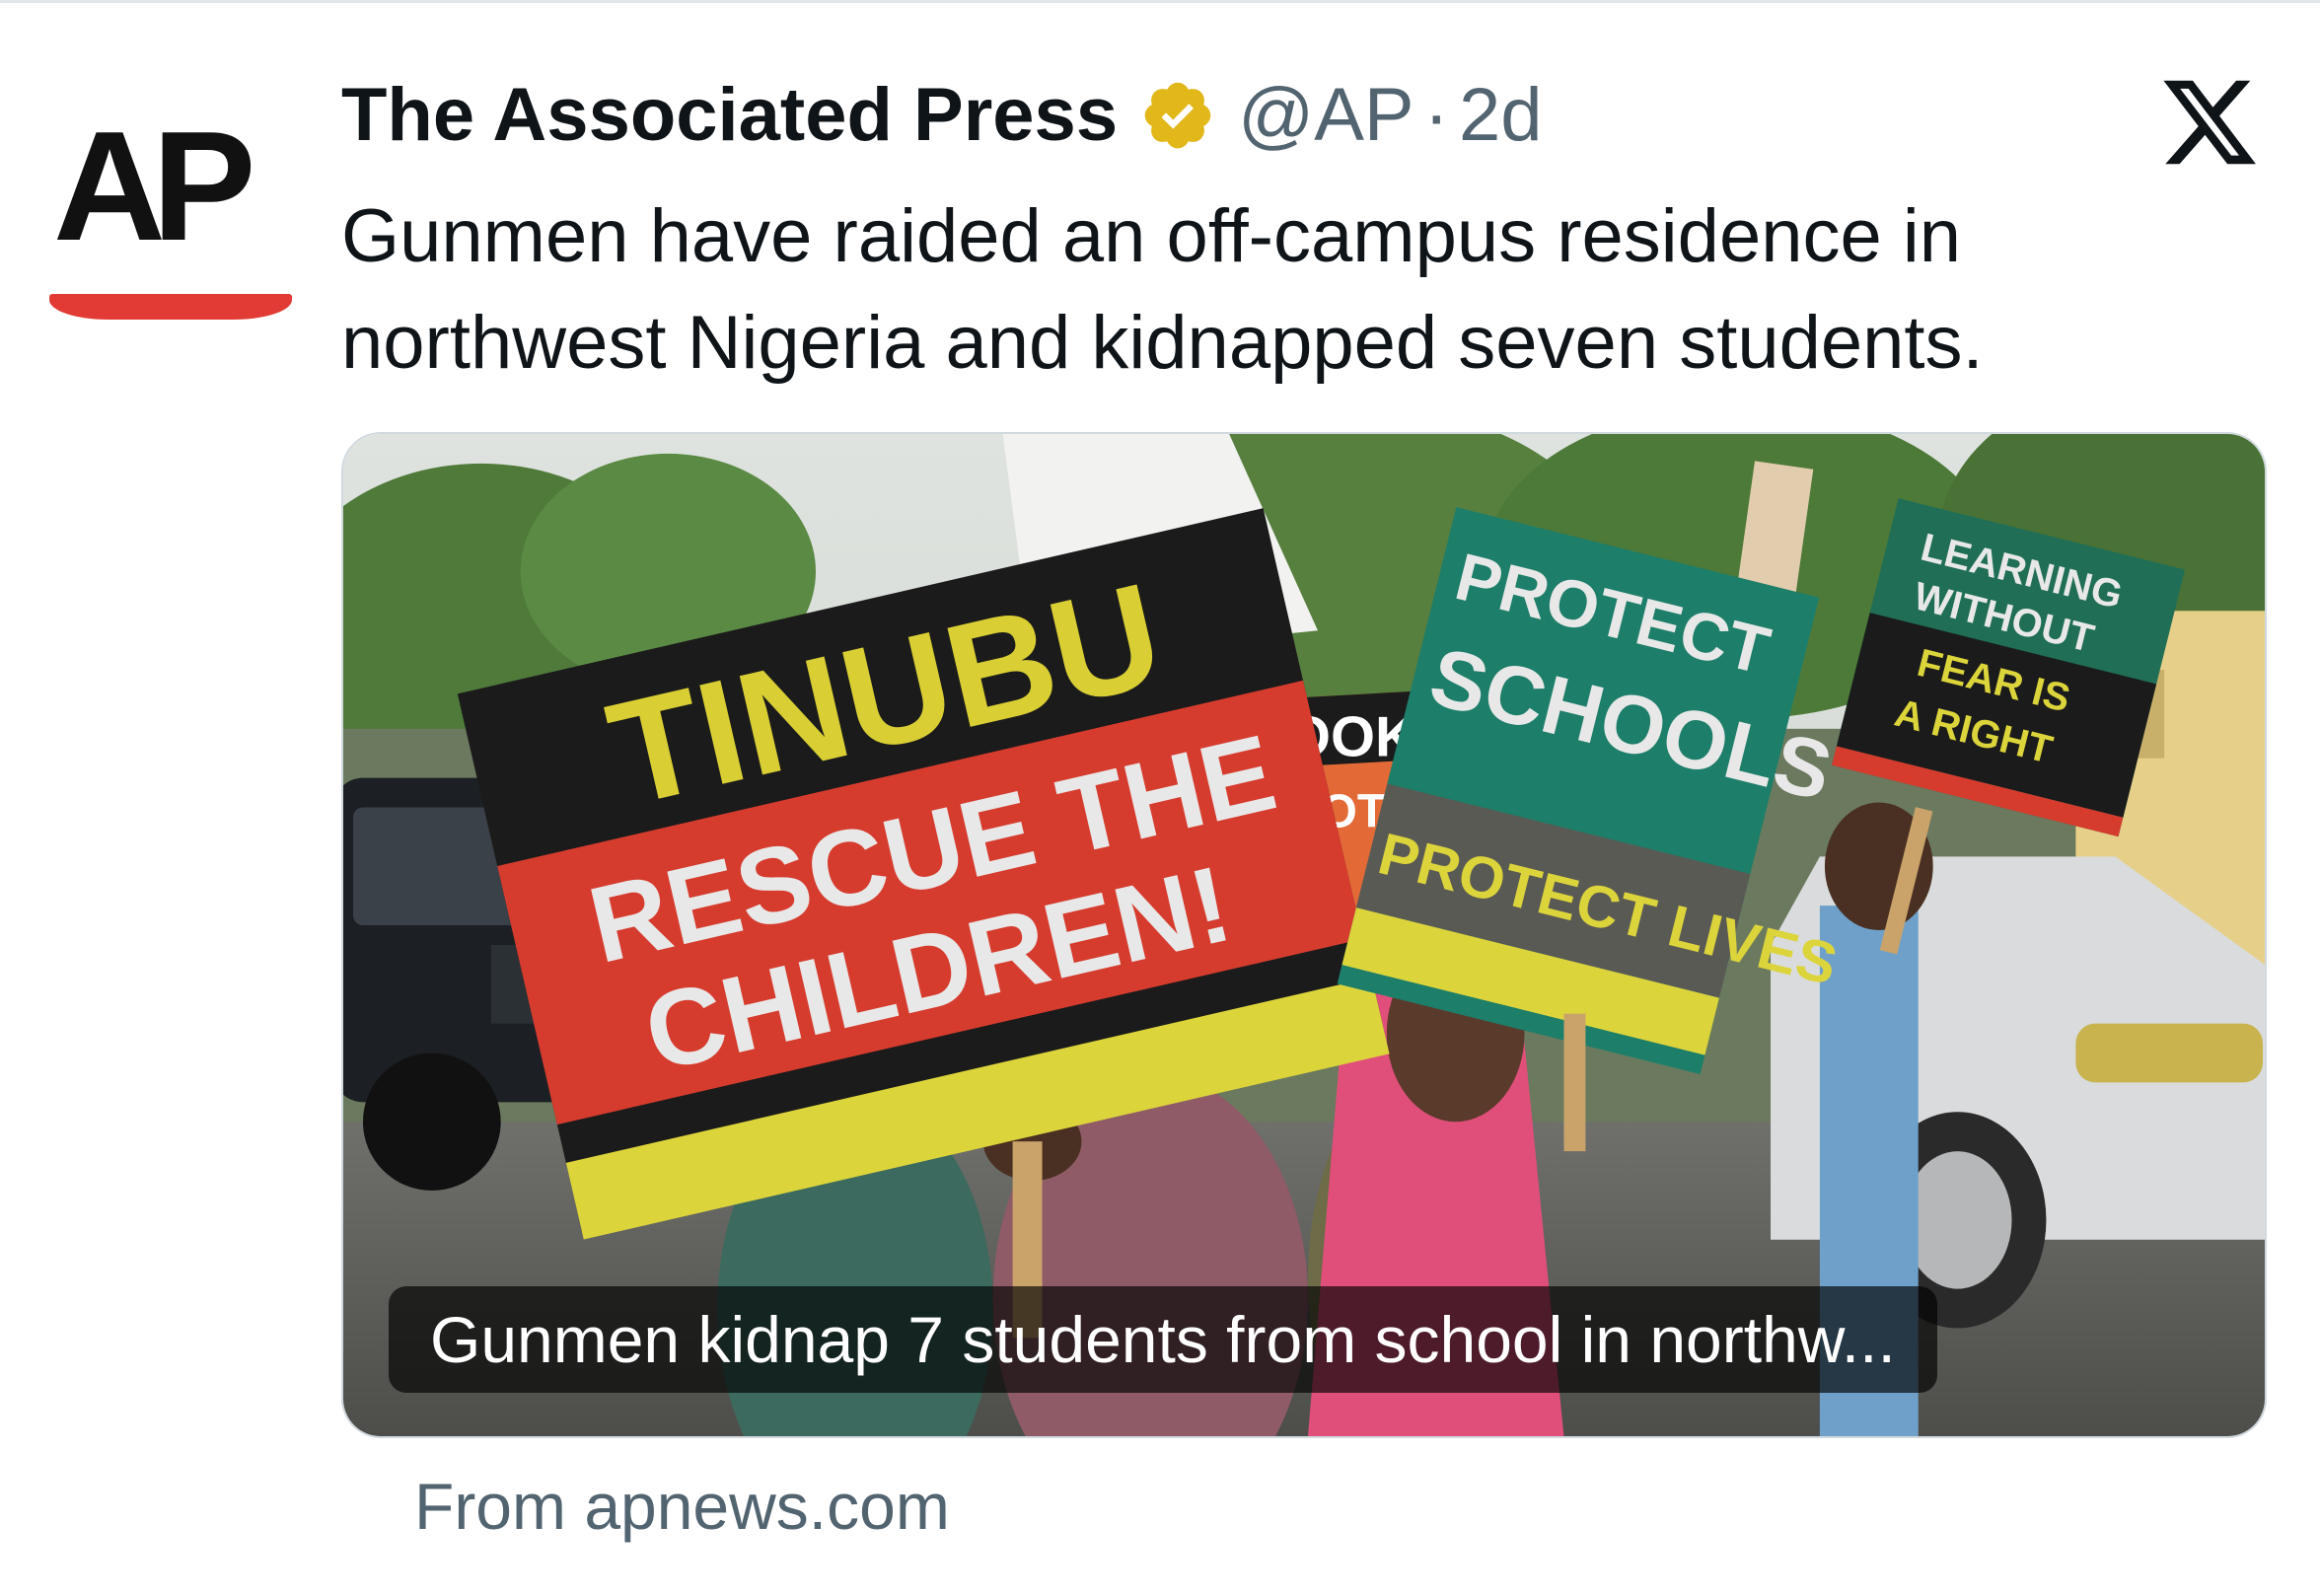 The image size is (2320, 1596). What do you see at coordinates (2209, 122) in the screenshot?
I see `x-logo-icon` at bounding box center [2209, 122].